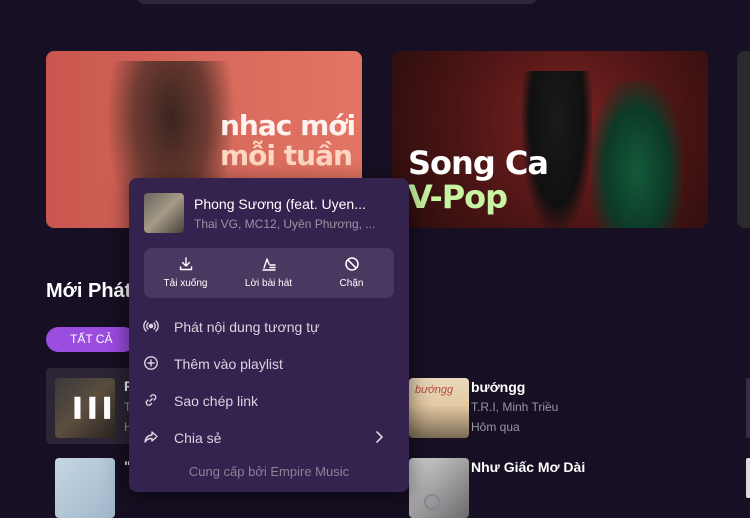 The image size is (750, 518). What do you see at coordinates (637, 154) in the screenshot?
I see `banner-artist-image` at bounding box center [637, 154].